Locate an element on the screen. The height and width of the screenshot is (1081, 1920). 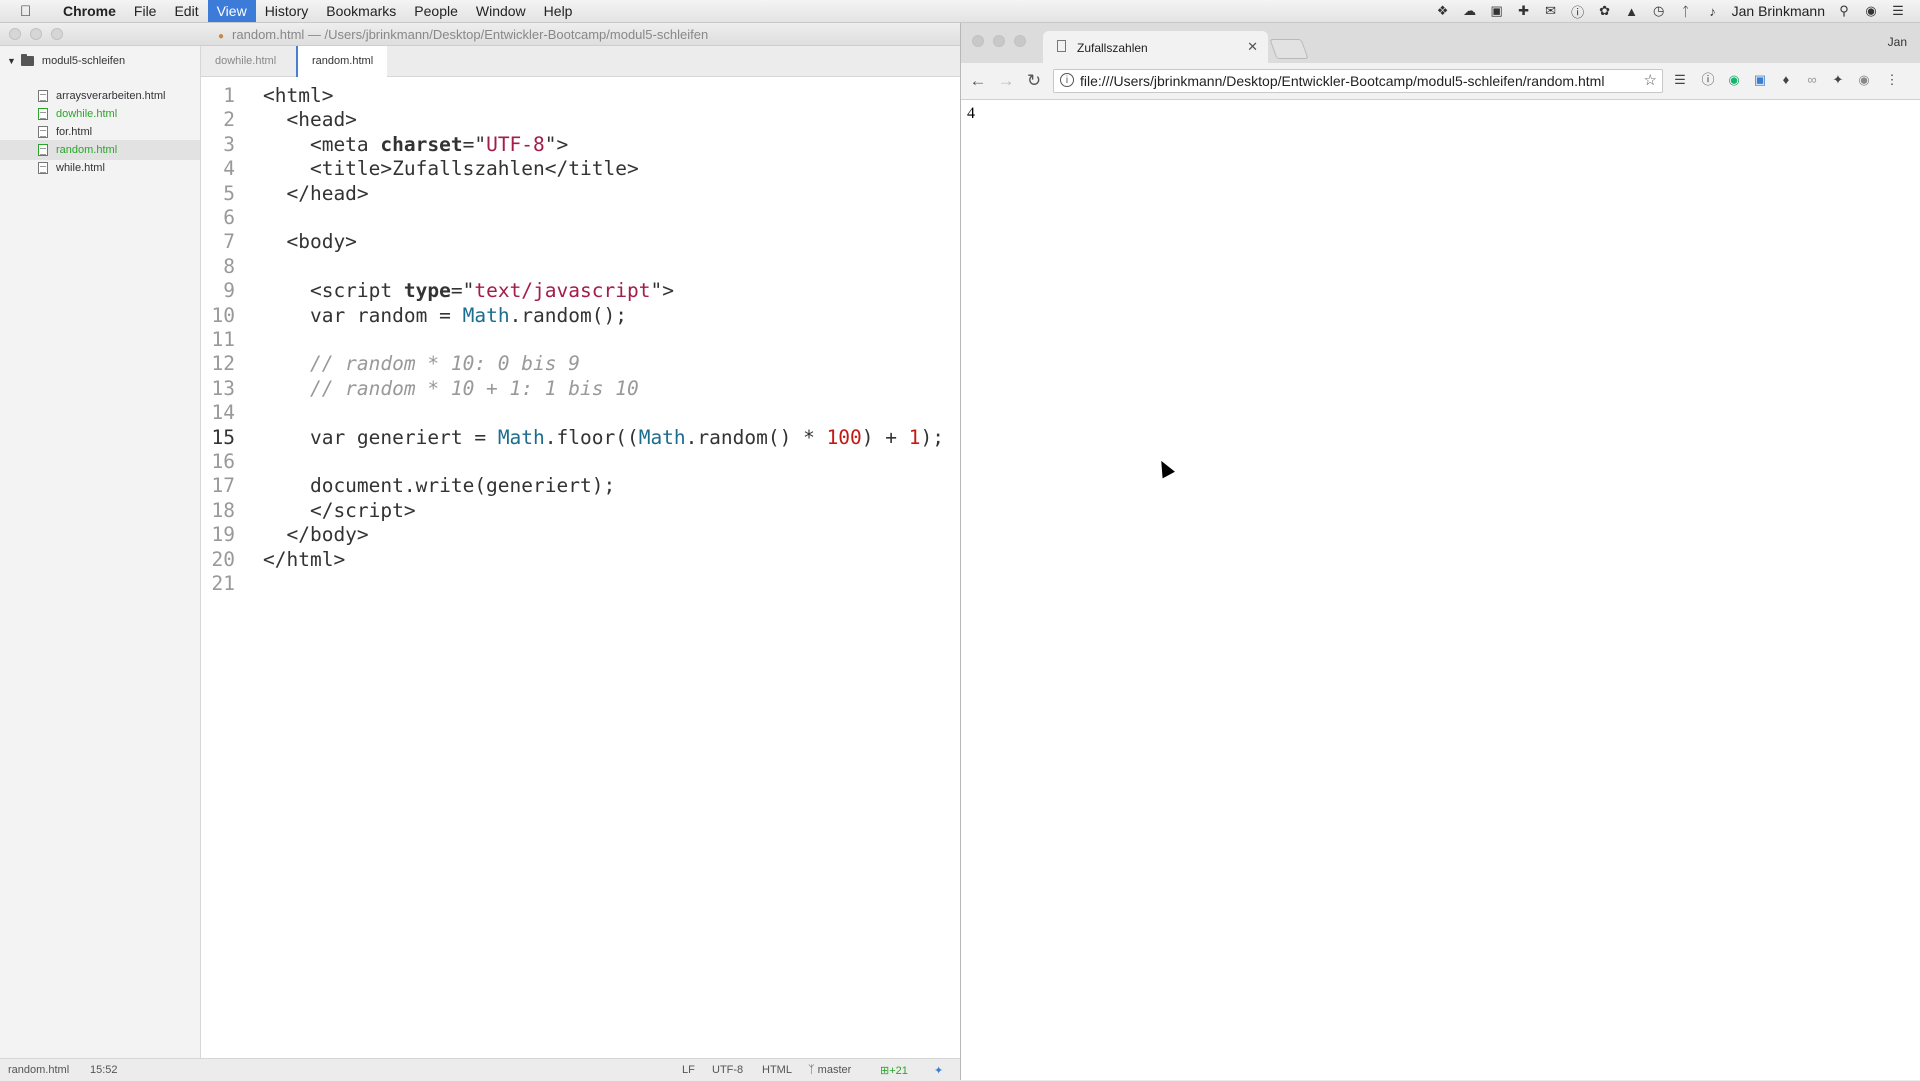
editor-window-controls is located at coordinates (36, 34).